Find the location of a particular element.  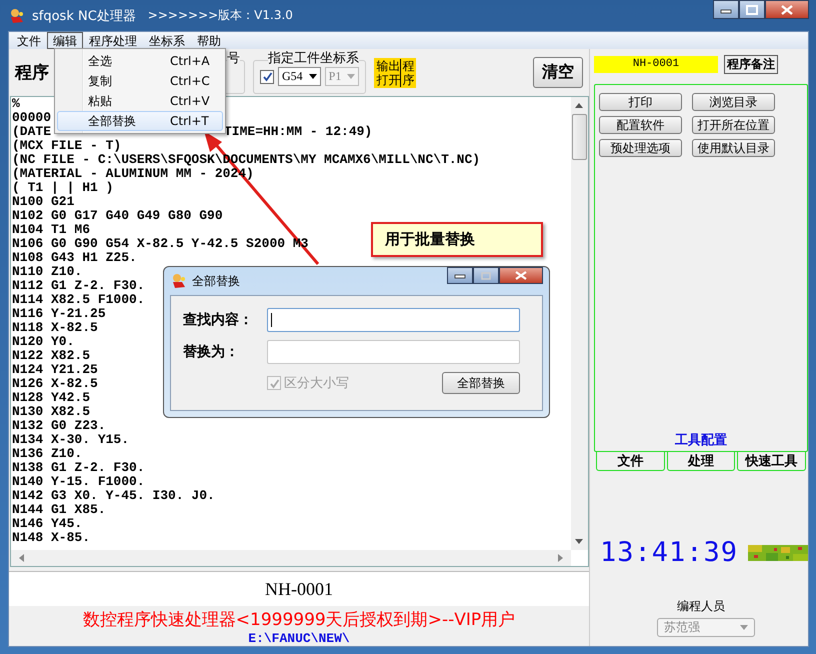

panel-button: 打印 is located at coordinates (640, 102).